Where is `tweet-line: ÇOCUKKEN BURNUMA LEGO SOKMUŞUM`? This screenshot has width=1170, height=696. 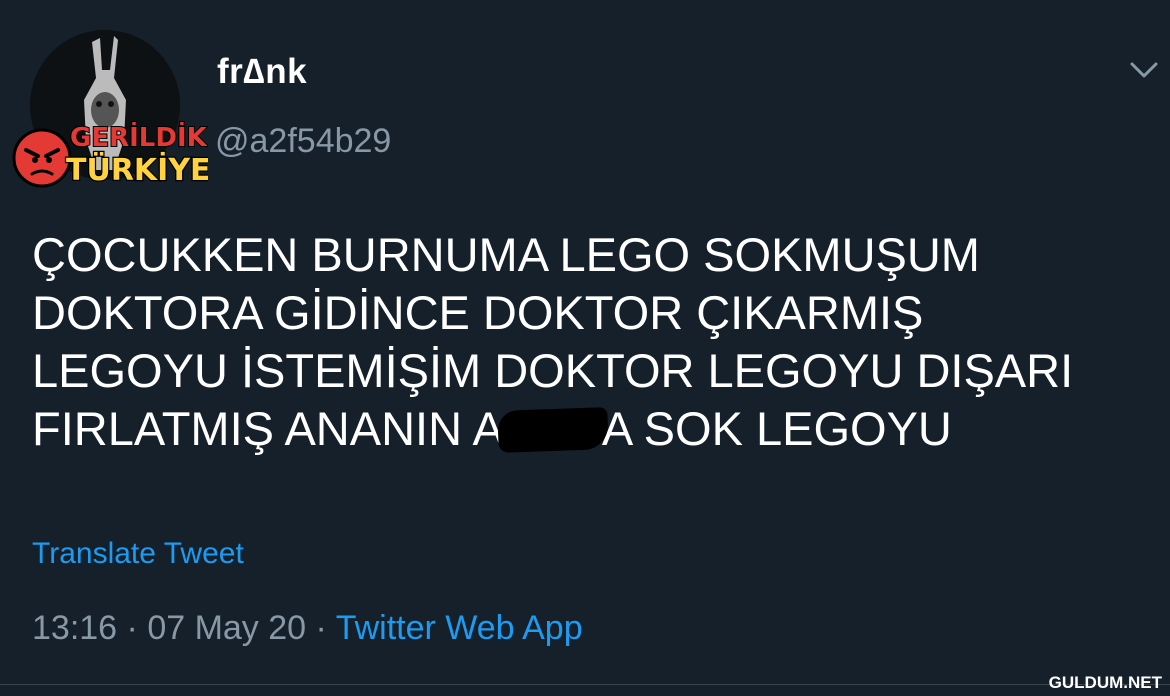
tweet-line: ÇOCUKKEN BURNUMA LEGO SOKMUŞUM is located at coordinates (506, 254).